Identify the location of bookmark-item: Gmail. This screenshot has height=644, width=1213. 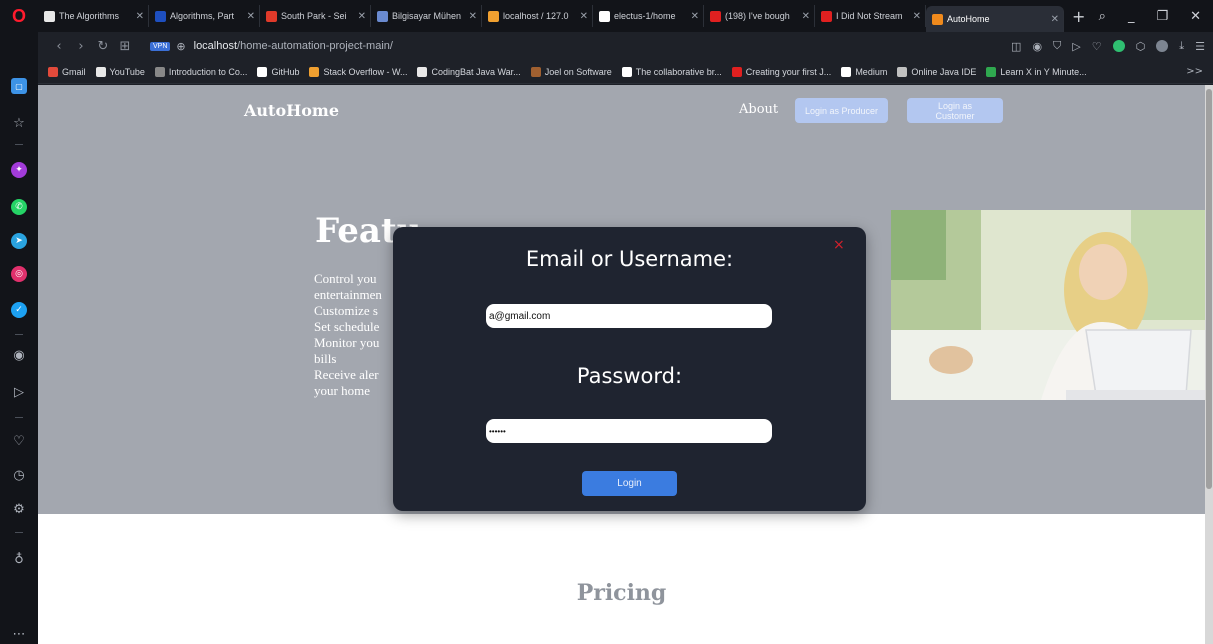
(67, 71).